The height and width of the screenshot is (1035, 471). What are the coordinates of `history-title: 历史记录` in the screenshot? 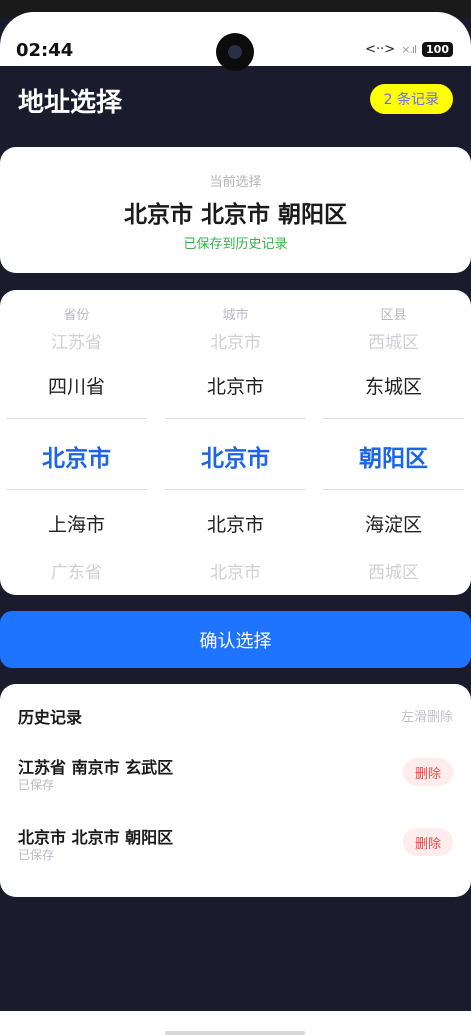 It's located at (50, 717).